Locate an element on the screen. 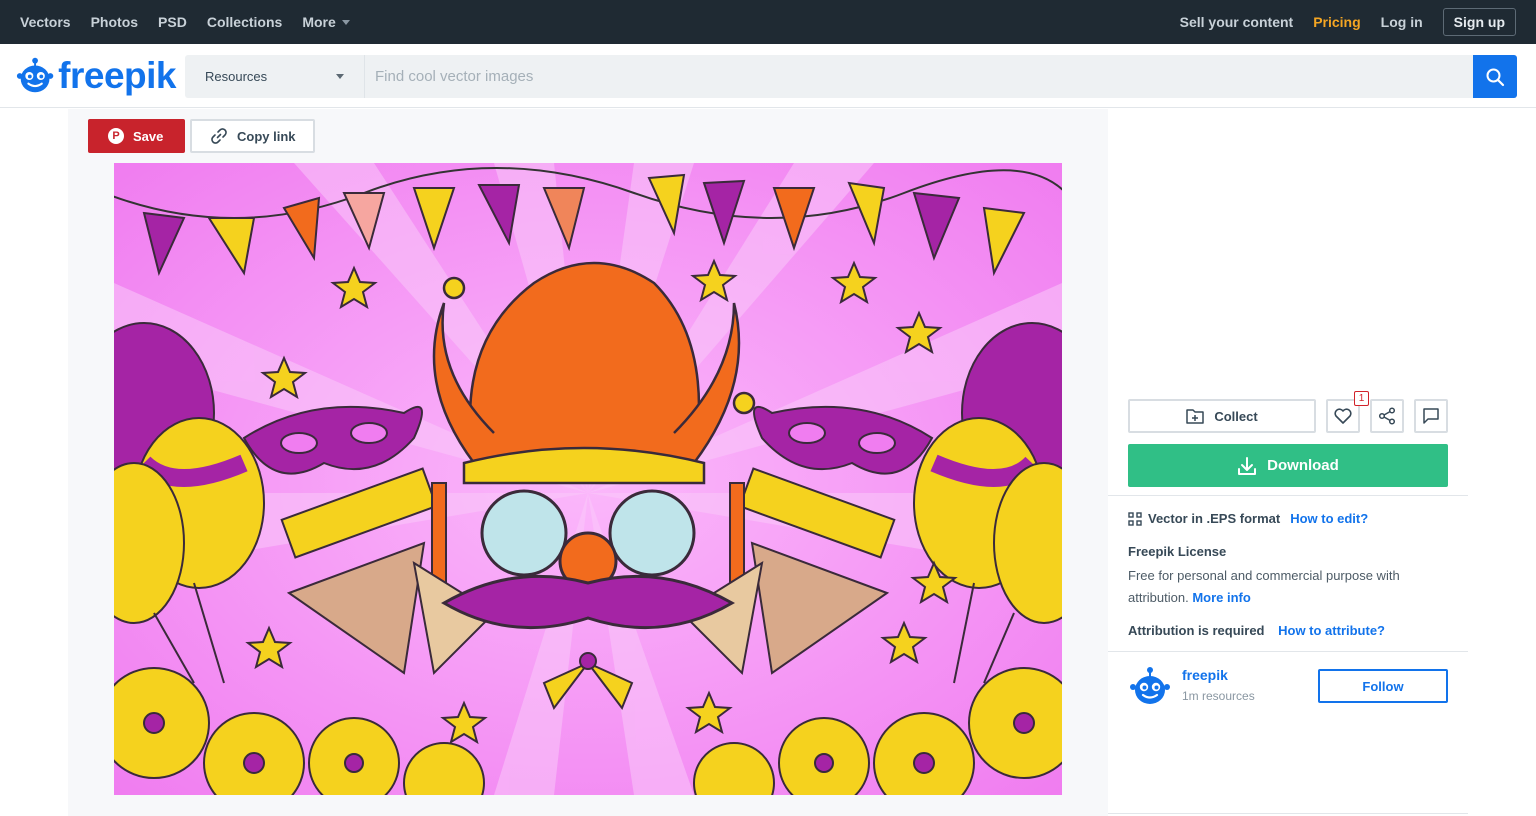  search-bar: Resources is located at coordinates (851, 76).